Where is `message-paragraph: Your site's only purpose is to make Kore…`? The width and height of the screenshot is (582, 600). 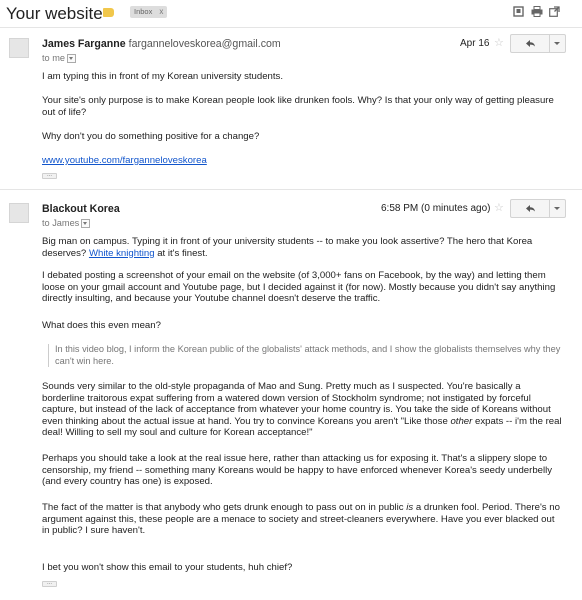 message-paragraph: Your site's only purpose is to make Kore… is located at coordinates (298, 106).